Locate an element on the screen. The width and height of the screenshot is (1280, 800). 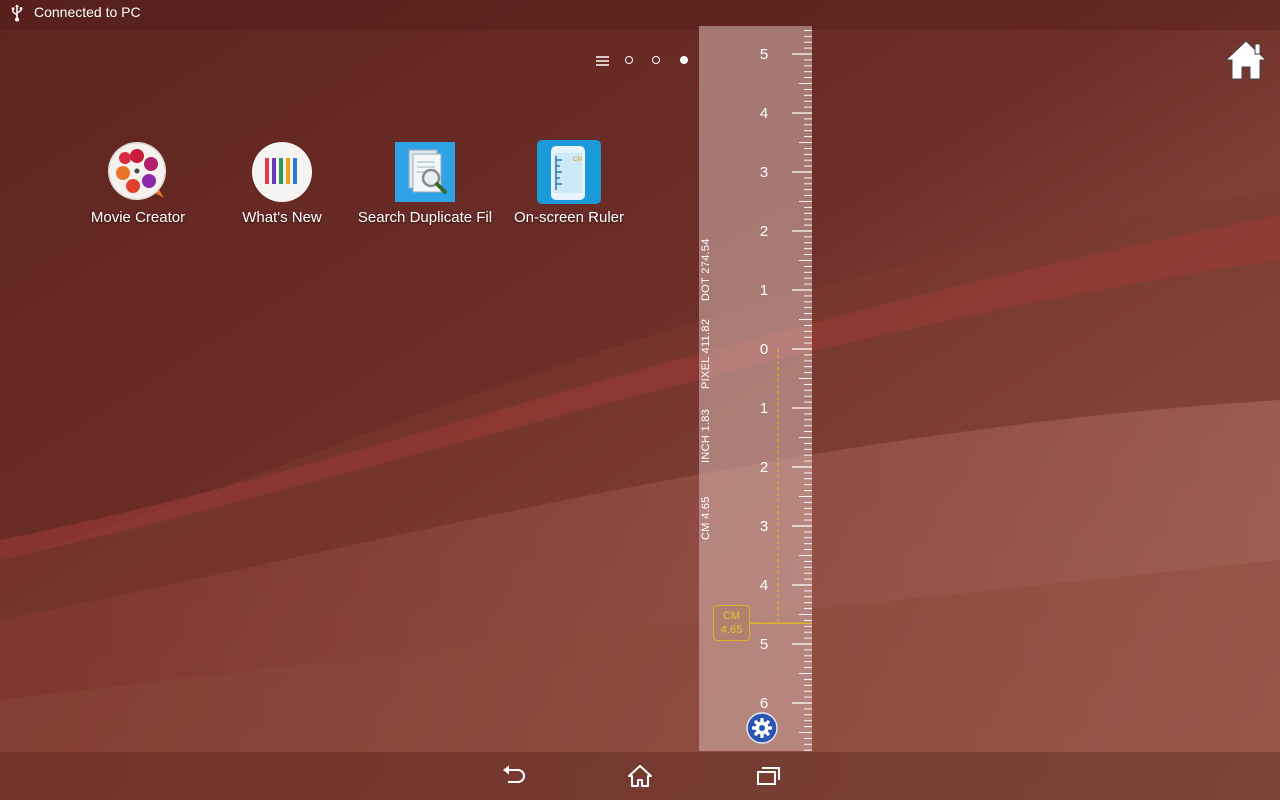
measurement-marker: CM 4.65 is located at coordinates (731, 623).